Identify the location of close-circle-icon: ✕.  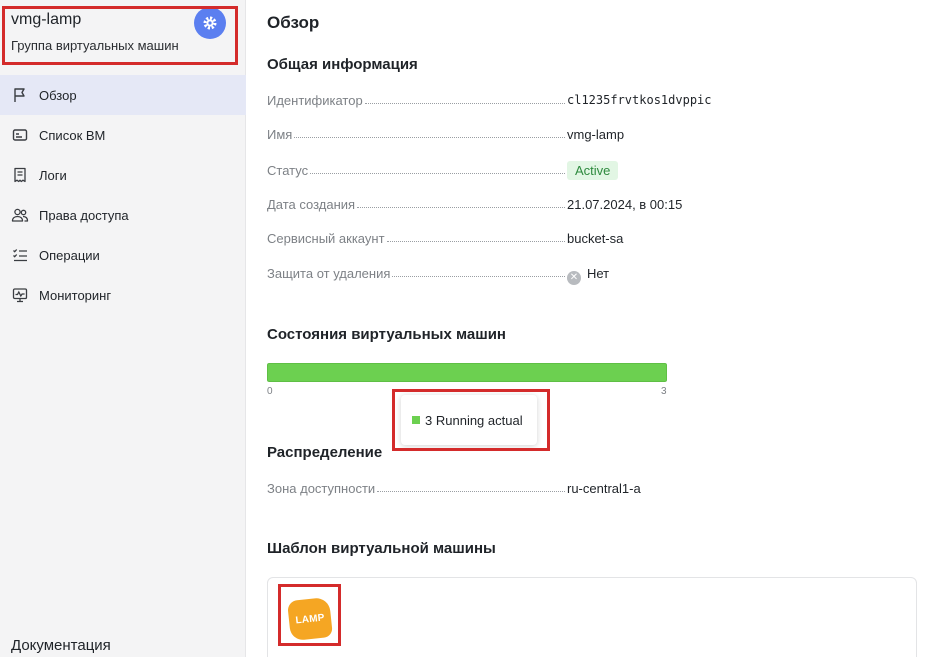
(574, 277).